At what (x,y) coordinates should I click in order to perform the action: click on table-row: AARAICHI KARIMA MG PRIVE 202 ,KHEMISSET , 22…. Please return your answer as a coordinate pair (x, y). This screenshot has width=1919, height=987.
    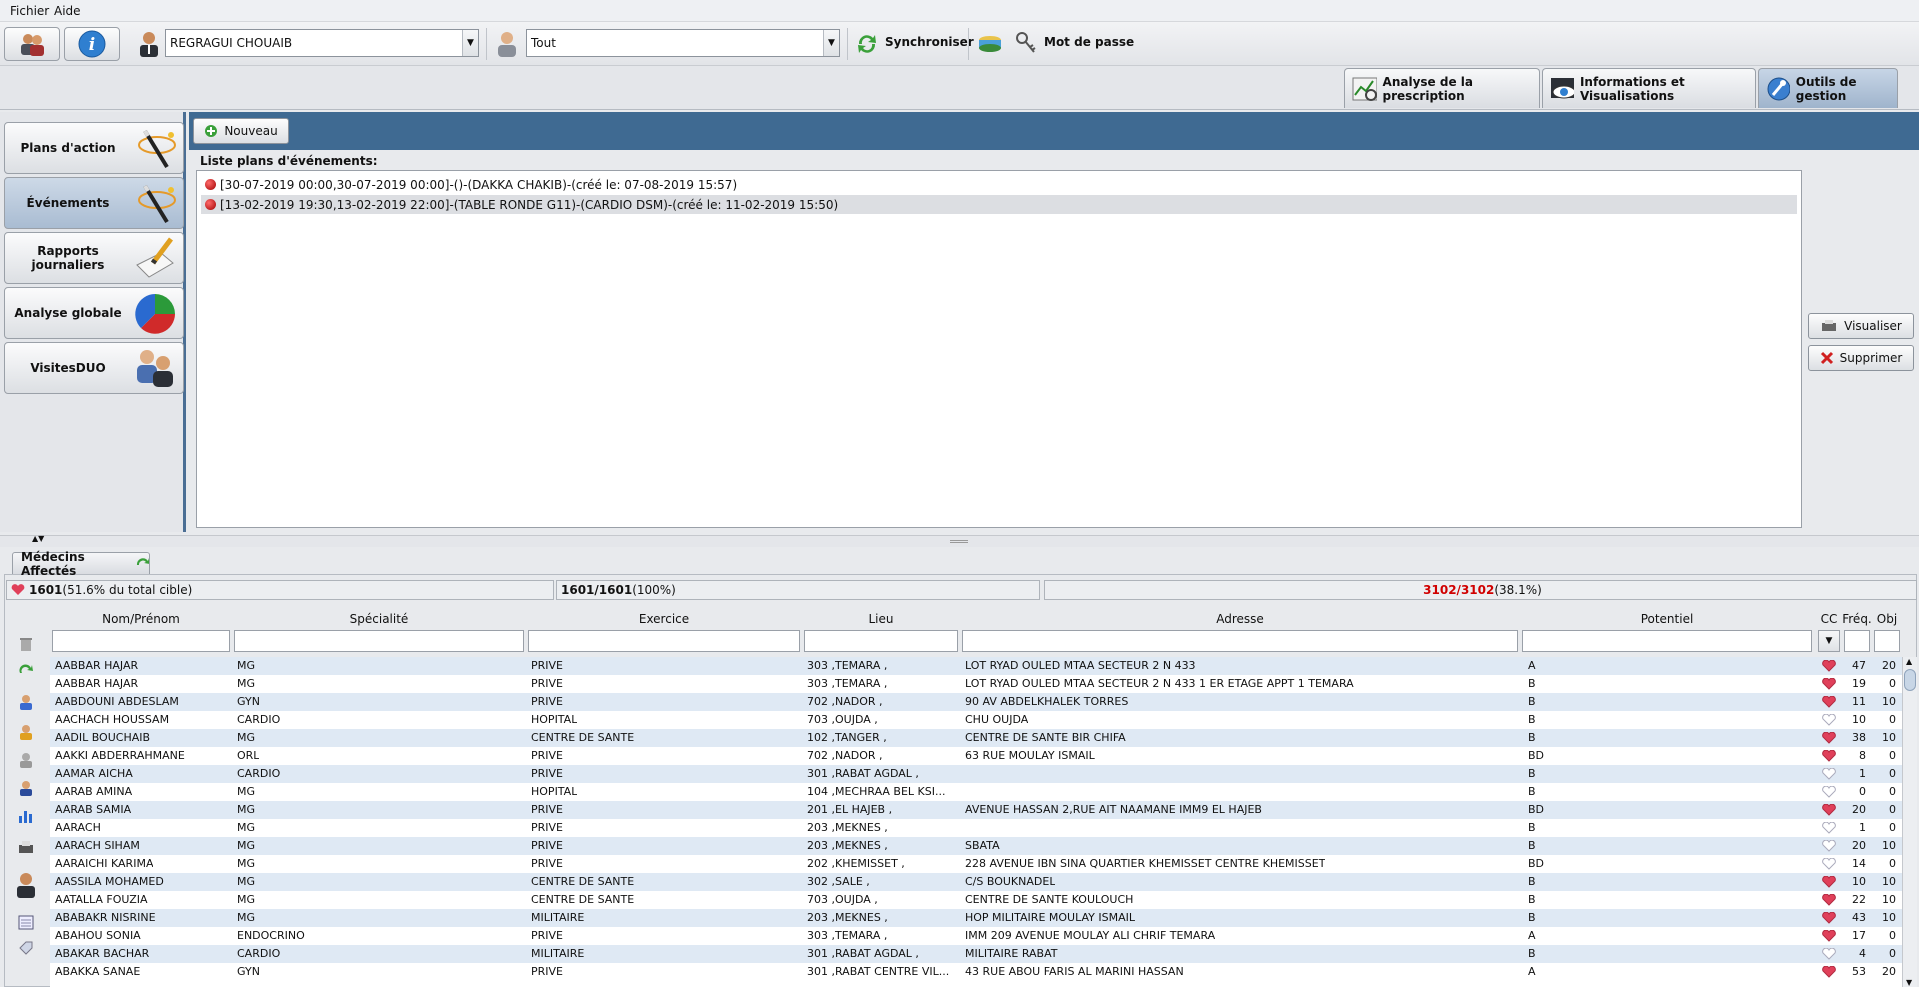
    Looking at the image, I should click on (976, 864).